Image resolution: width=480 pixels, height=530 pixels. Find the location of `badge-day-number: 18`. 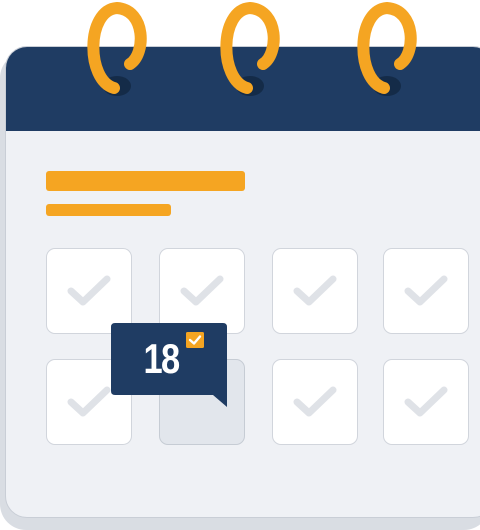

badge-day-number: 18 is located at coordinates (161, 358).